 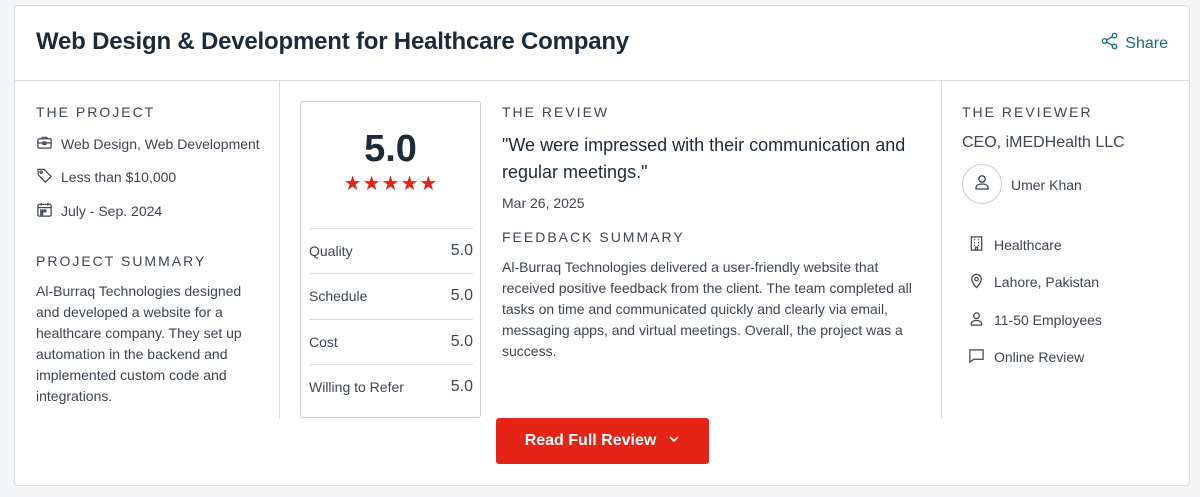 I want to click on rating-row-cost: Cost 5.0, so click(x=391, y=341).